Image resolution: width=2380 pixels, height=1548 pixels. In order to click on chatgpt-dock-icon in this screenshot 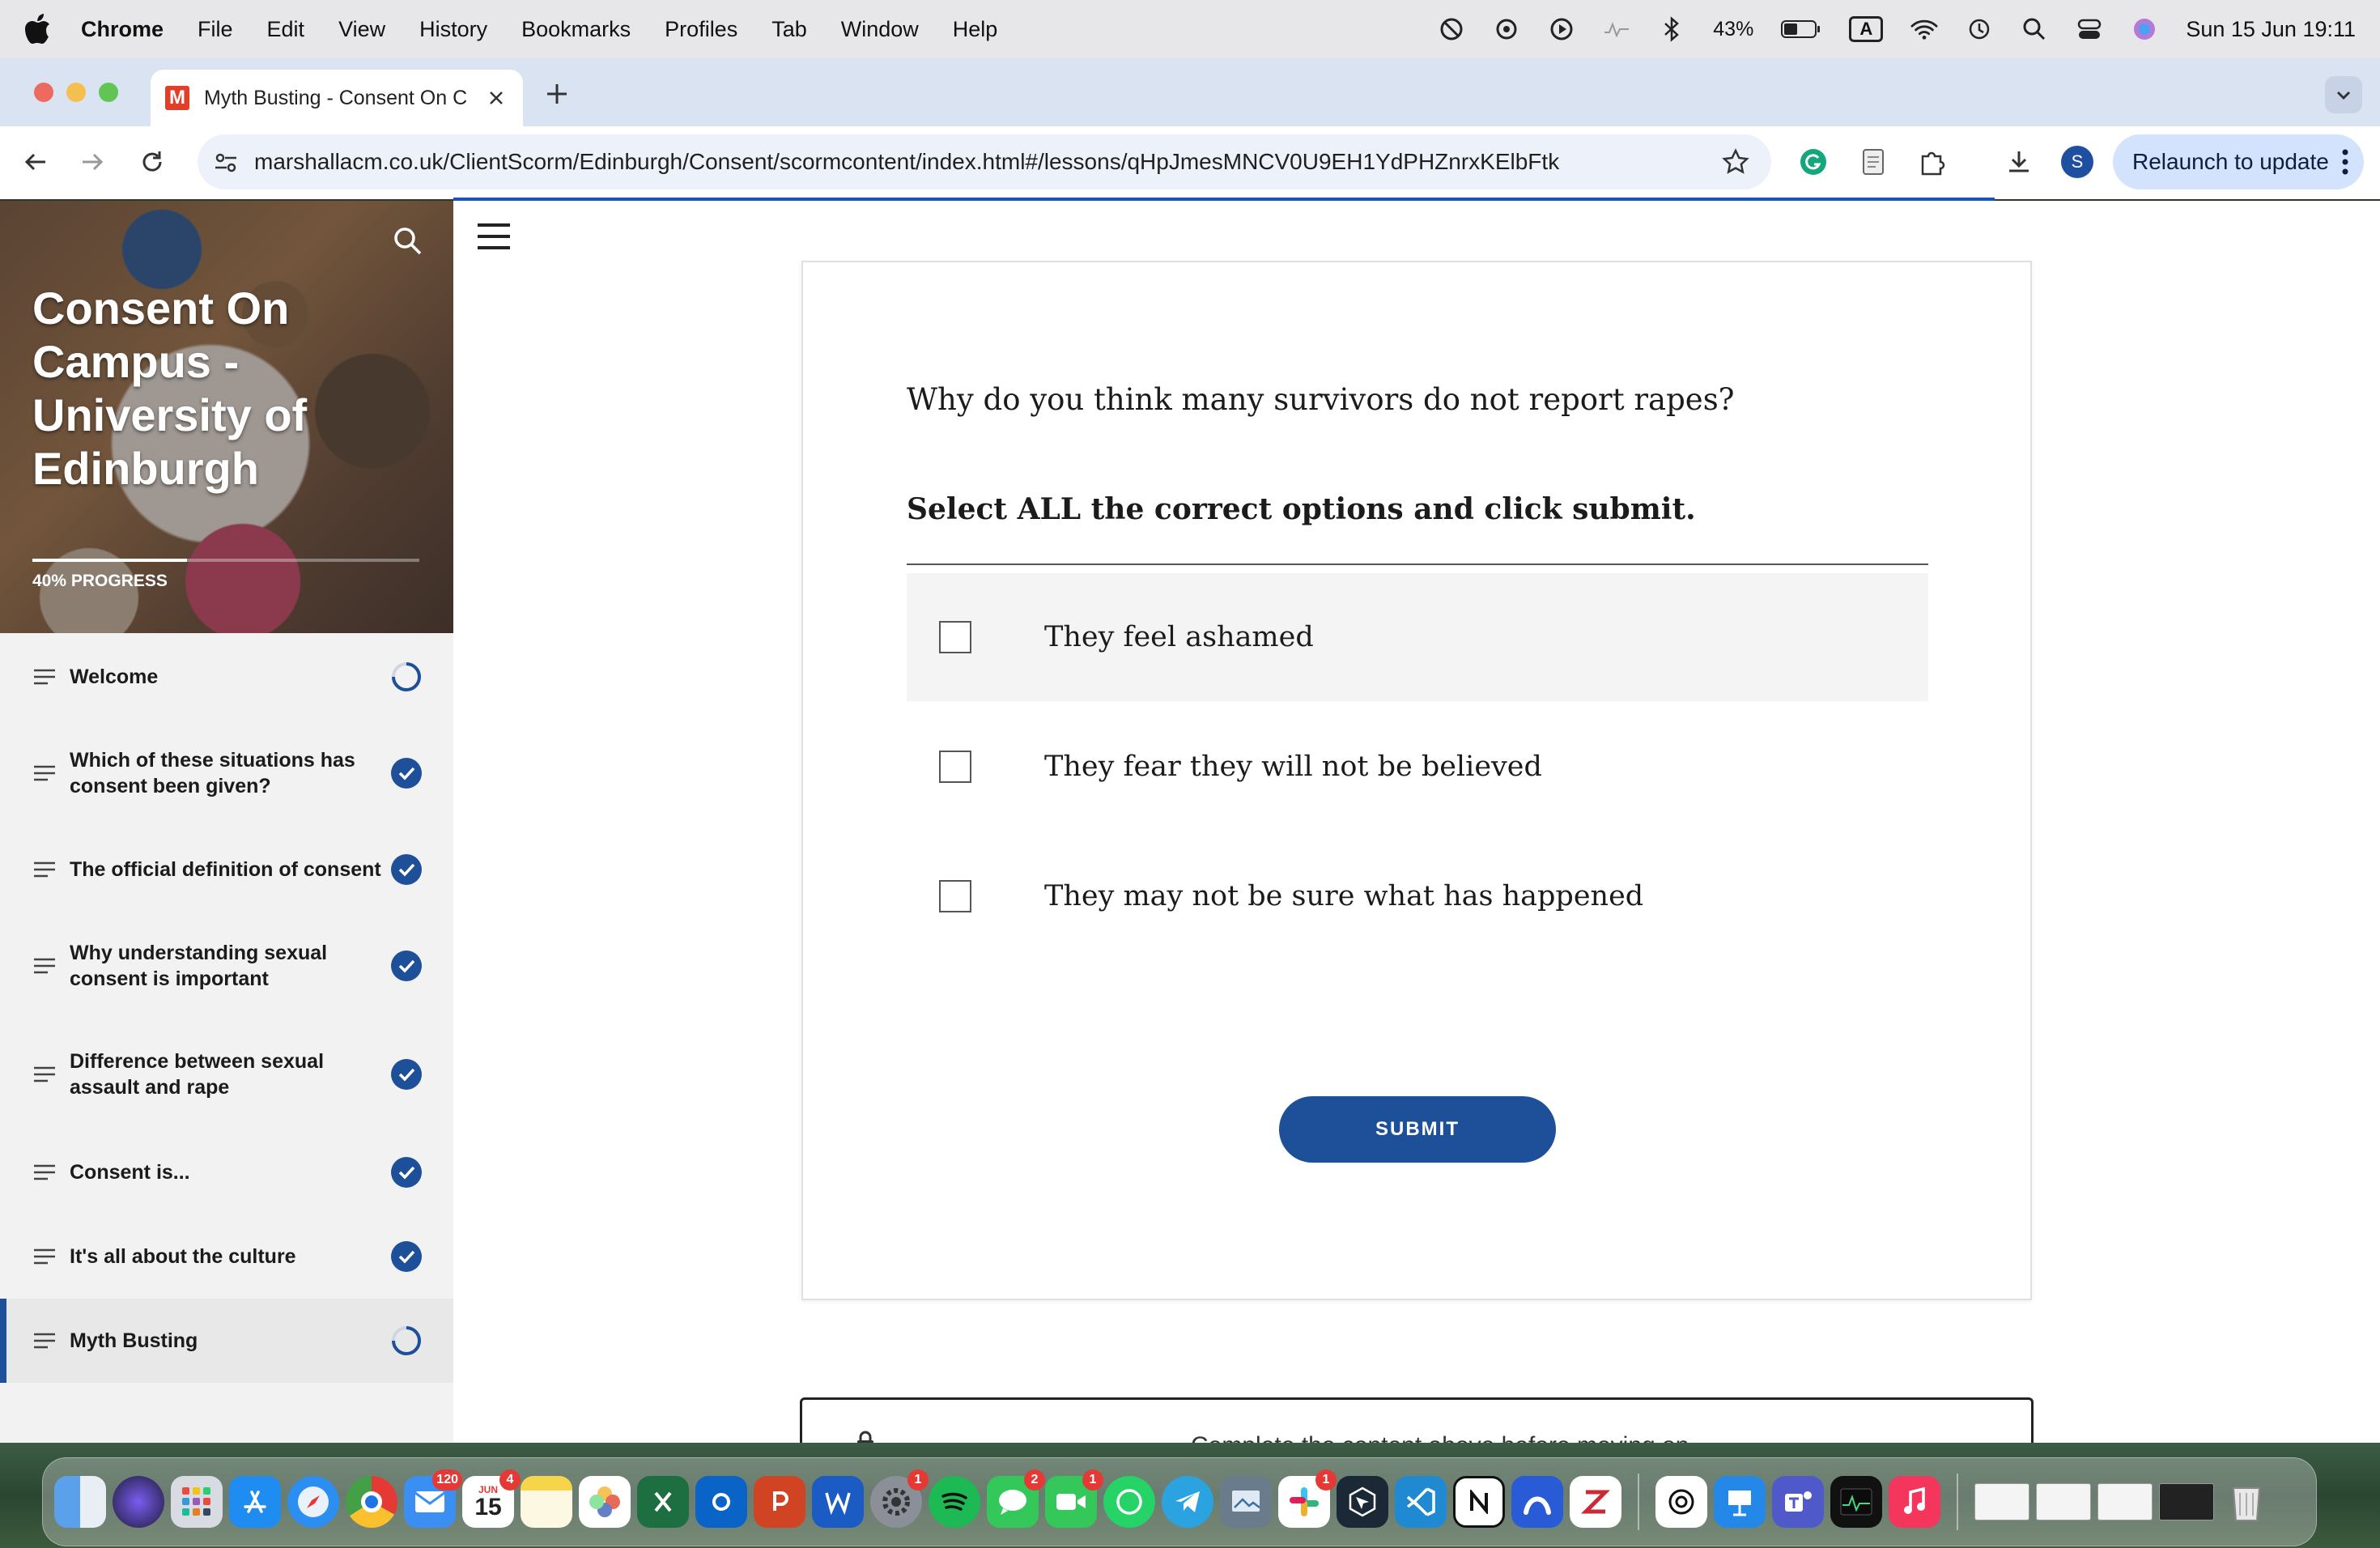, I will do `click(1681, 1502)`.